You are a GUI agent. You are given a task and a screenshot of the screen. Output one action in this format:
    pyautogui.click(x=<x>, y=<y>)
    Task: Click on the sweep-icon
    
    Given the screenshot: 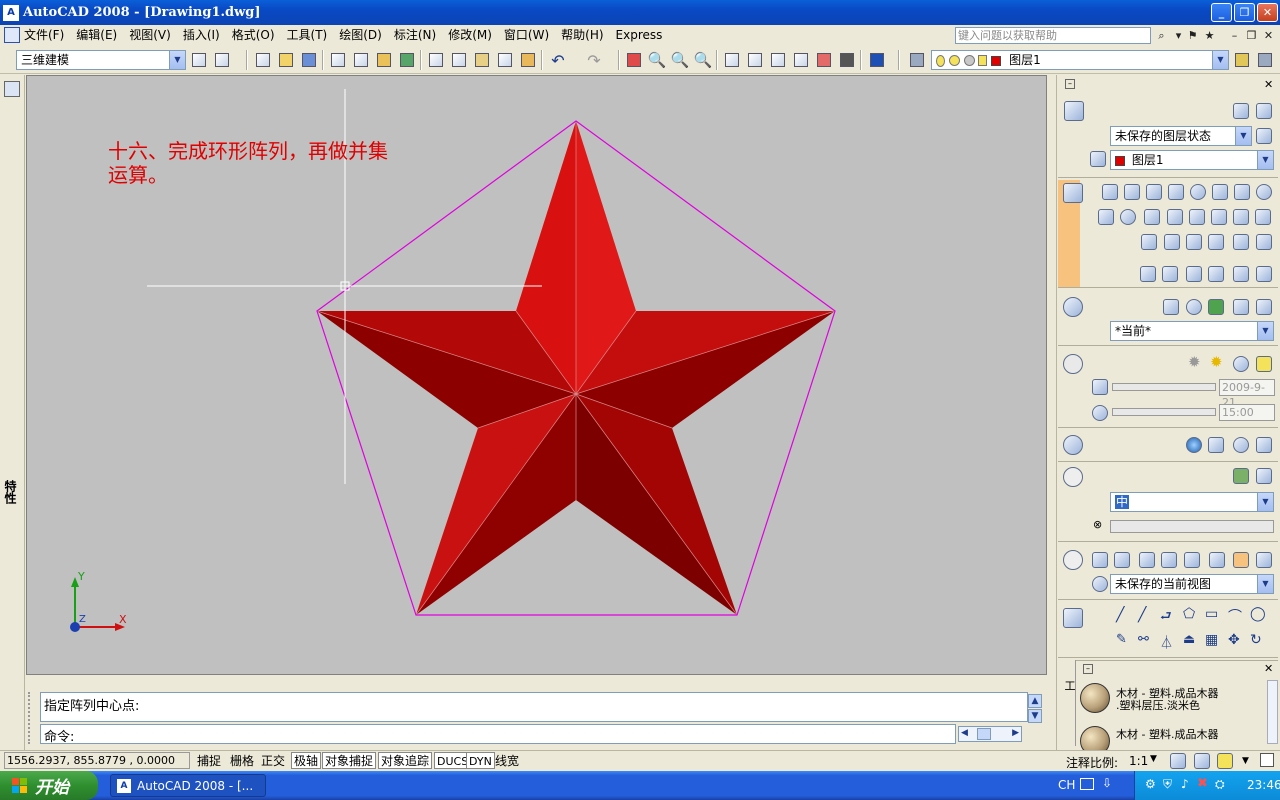 What is the action you would take?
    pyautogui.click(x=1197, y=217)
    